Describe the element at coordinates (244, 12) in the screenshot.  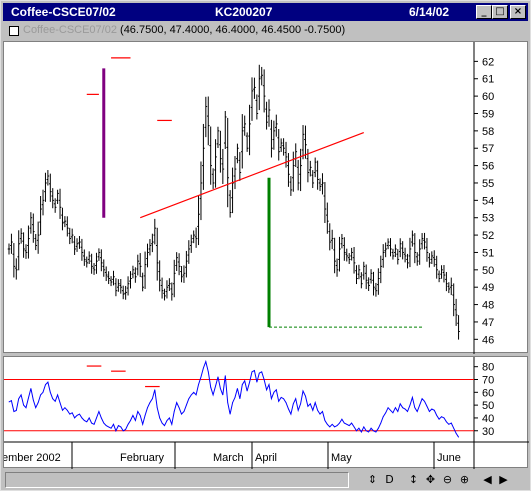
I see `contract-code: KC200207` at that location.